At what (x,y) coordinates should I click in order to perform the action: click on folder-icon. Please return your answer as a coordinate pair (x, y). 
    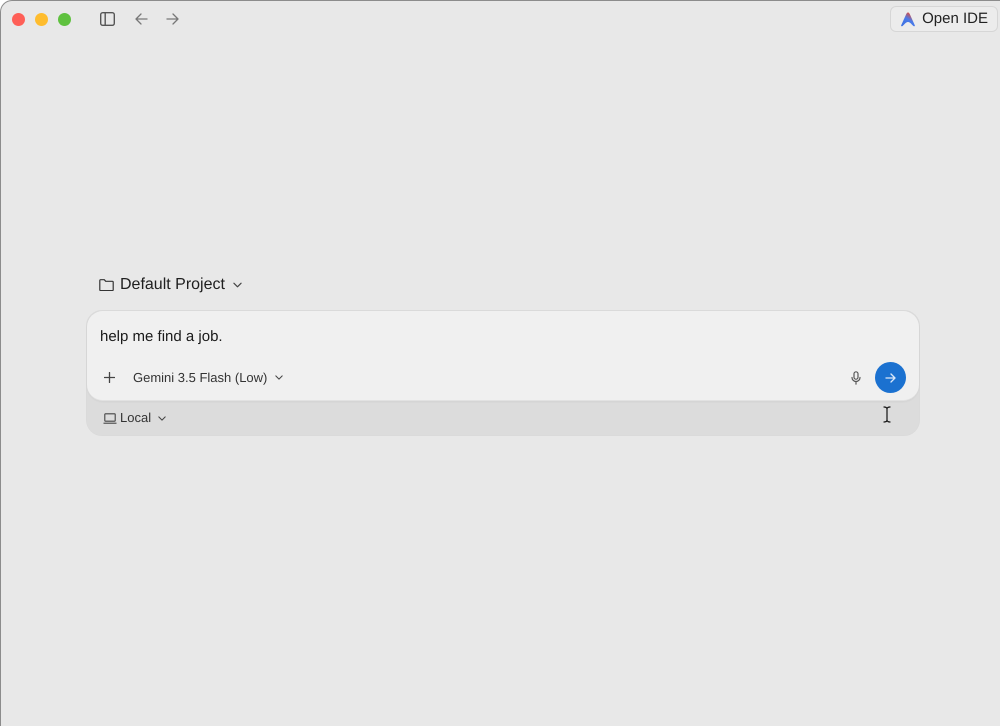
    Looking at the image, I should click on (106, 285).